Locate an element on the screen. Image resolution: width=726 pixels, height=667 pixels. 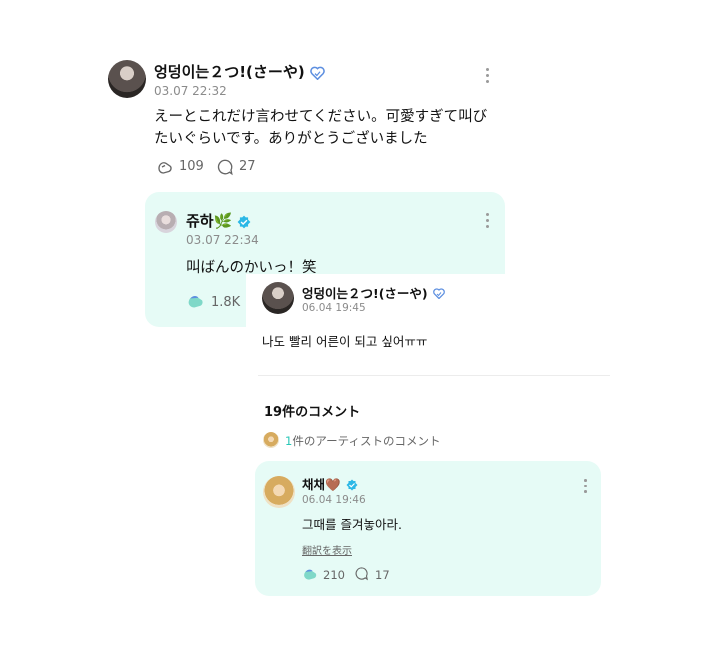
post-header: 엉덩이는２つ!(さーや) is located at coordinates (239, 71).